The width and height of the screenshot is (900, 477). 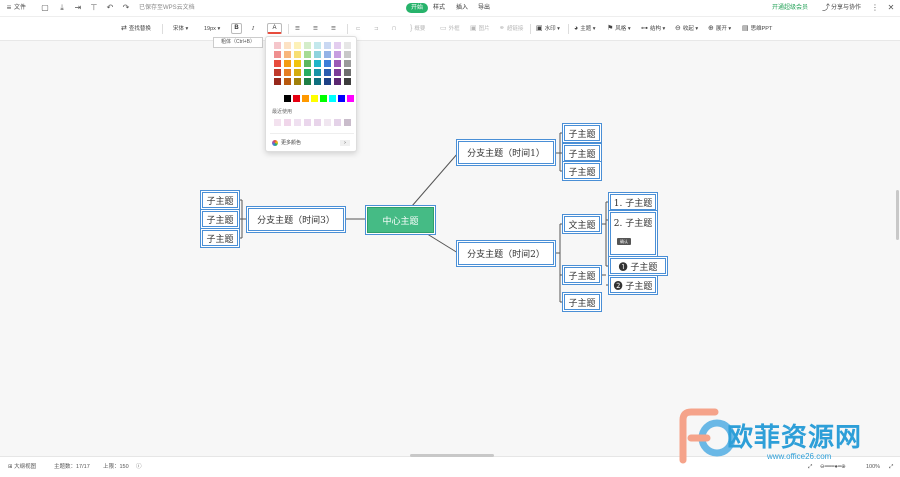 What do you see at coordinates (452, 455) in the screenshot?
I see `horizontal-scrollbar` at bounding box center [452, 455].